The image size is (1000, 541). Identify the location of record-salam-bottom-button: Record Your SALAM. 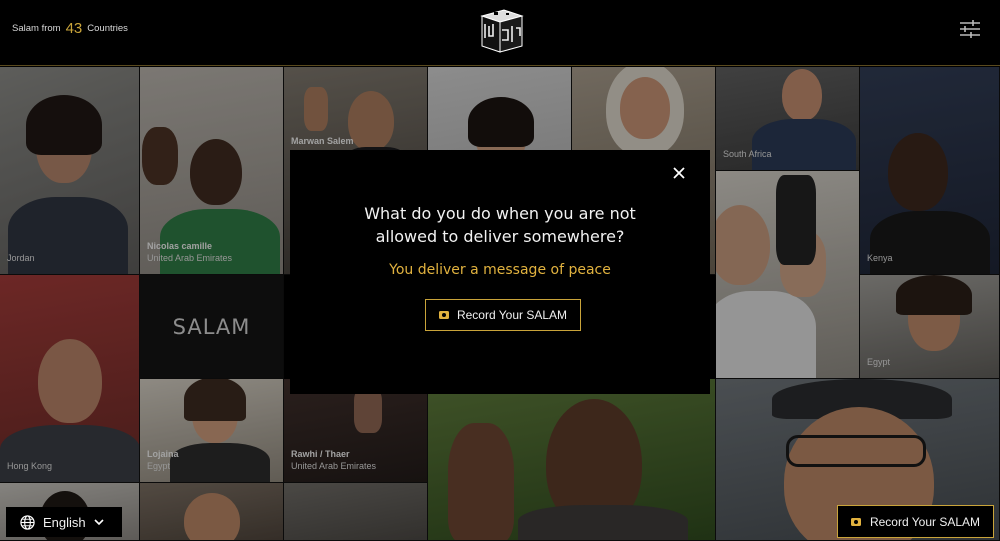
(915, 521).